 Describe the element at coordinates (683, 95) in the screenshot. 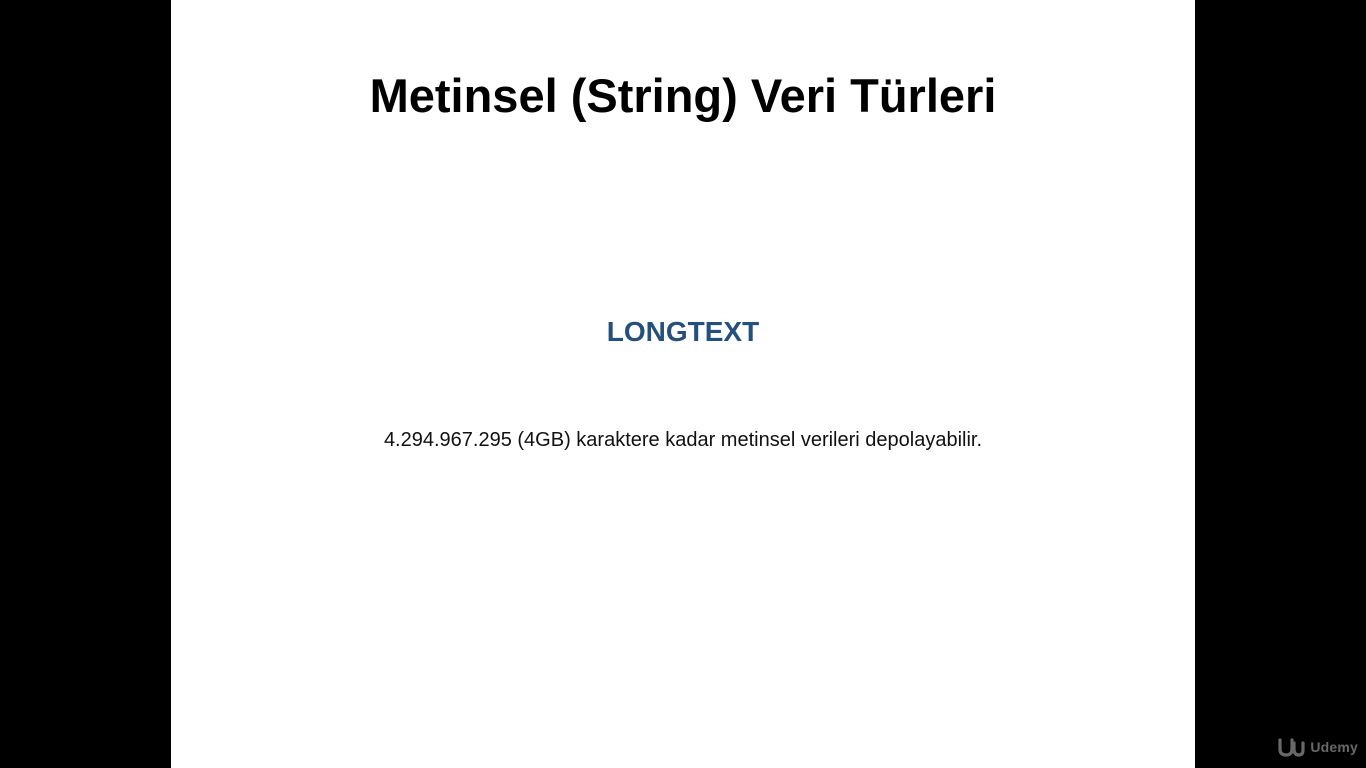

I see `slide-title: Metinsel (String) Veri Türleri` at that location.